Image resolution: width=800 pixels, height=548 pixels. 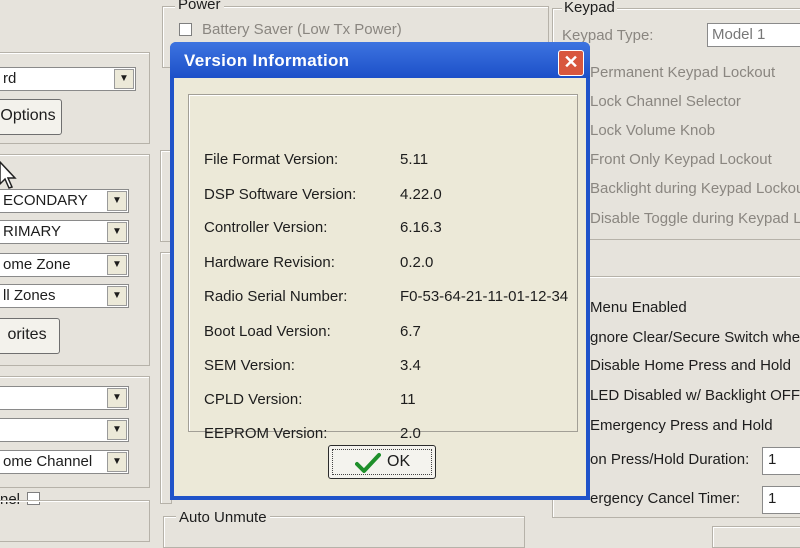 What do you see at coordinates (271, 159) in the screenshot?
I see `file-format-version-label: File Format Version:` at bounding box center [271, 159].